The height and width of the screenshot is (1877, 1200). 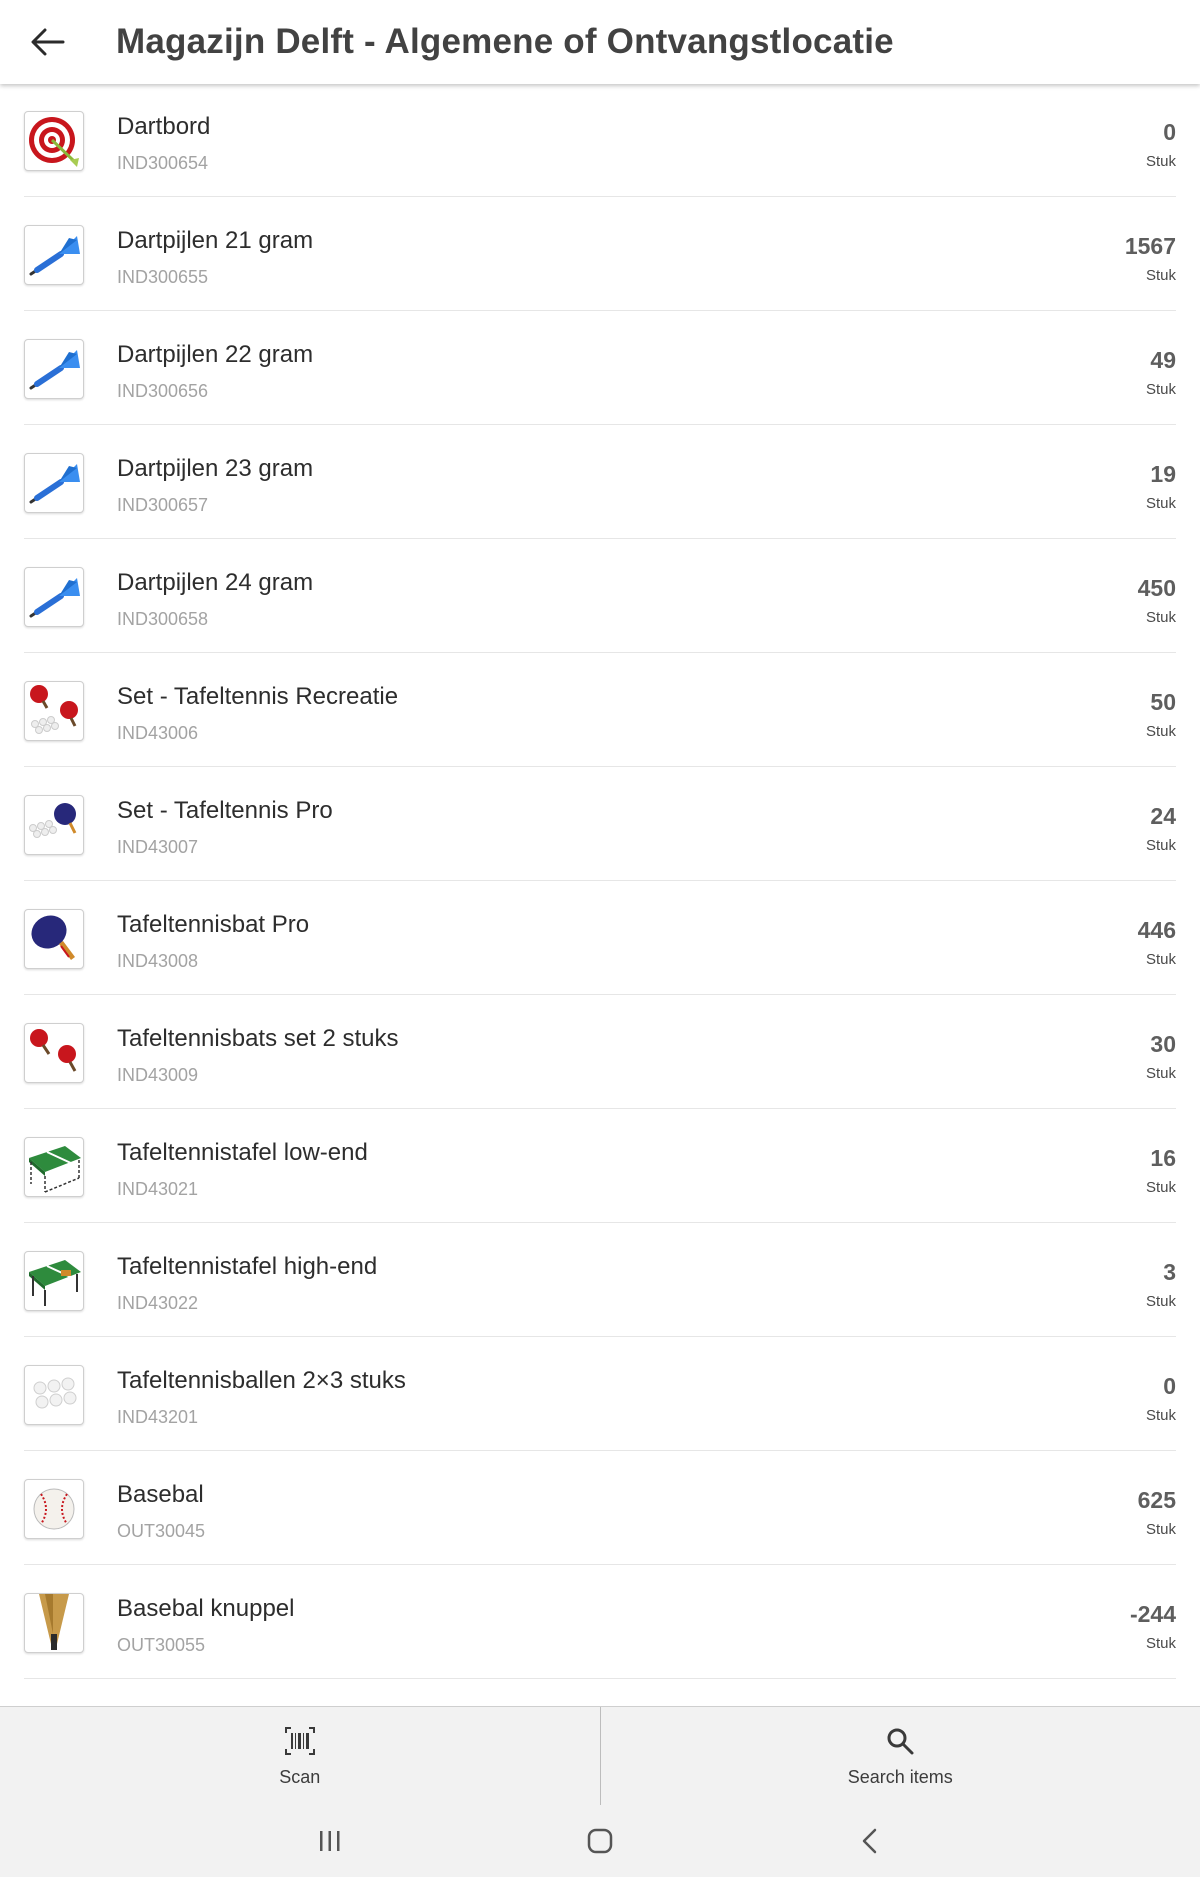 What do you see at coordinates (163, 391) in the screenshot?
I see `item-code: IND300656` at bounding box center [163, 391].